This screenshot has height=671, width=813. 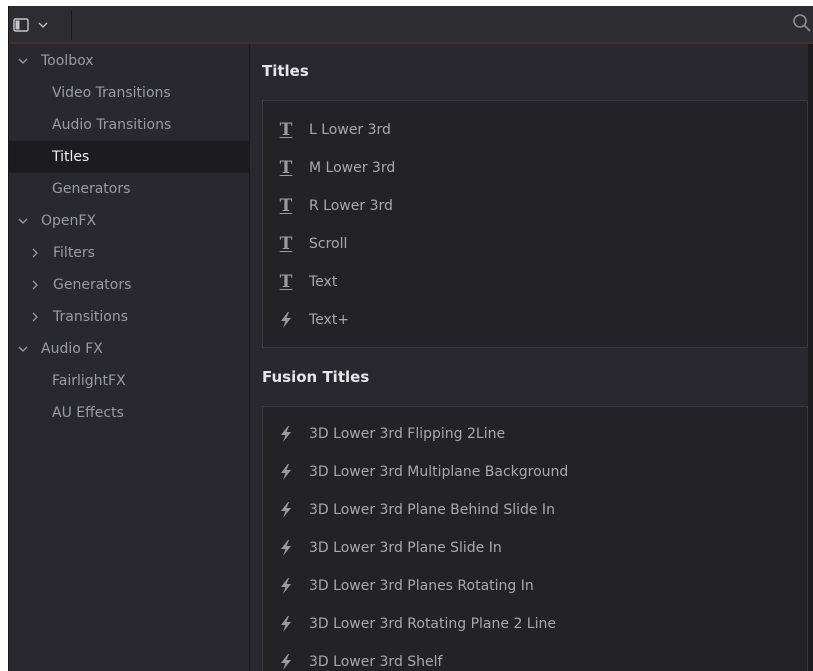 What do you see at coordinates (89, 381) in the screenshot?
I see `sidebar-item-label: FairlightFX` at bounding box center [89, 381].